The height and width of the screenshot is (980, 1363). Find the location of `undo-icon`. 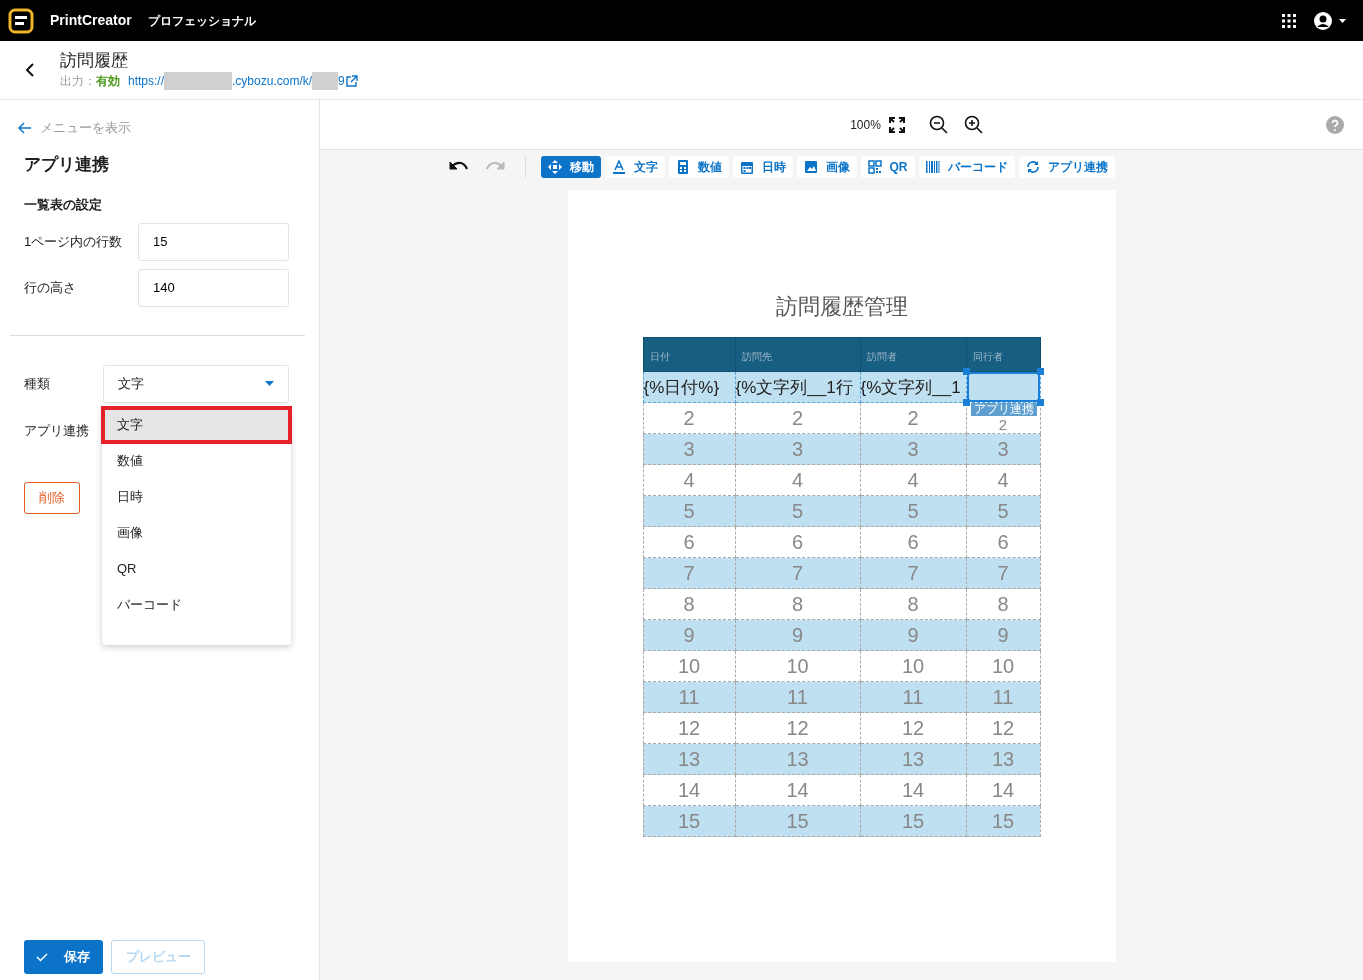

undo-icon is located at coordinates (458, 166).